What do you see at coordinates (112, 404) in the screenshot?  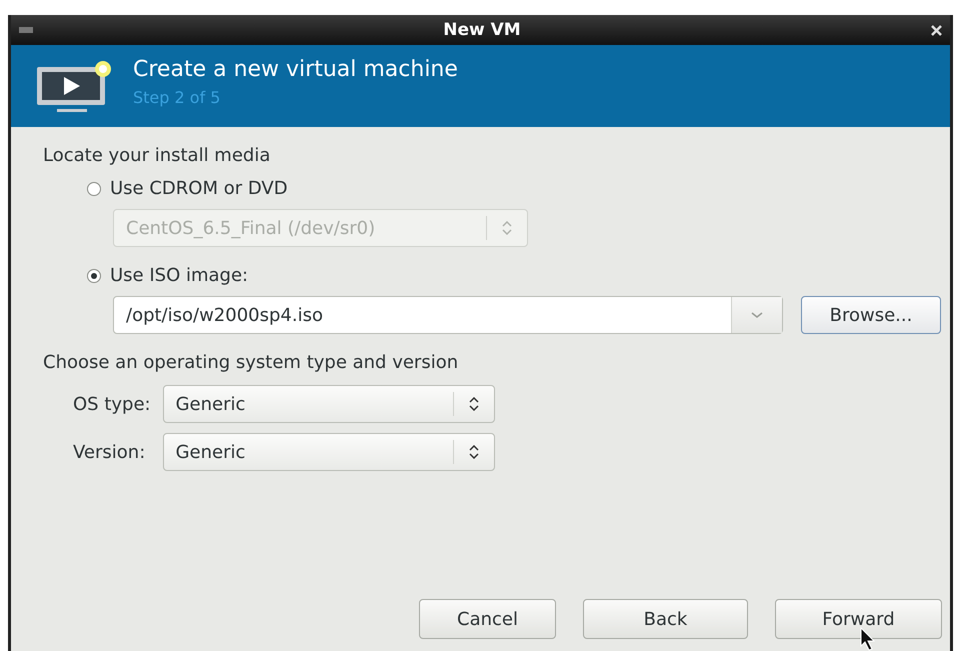 I see `field-label: OS type:` at bounding box center [112, 404].